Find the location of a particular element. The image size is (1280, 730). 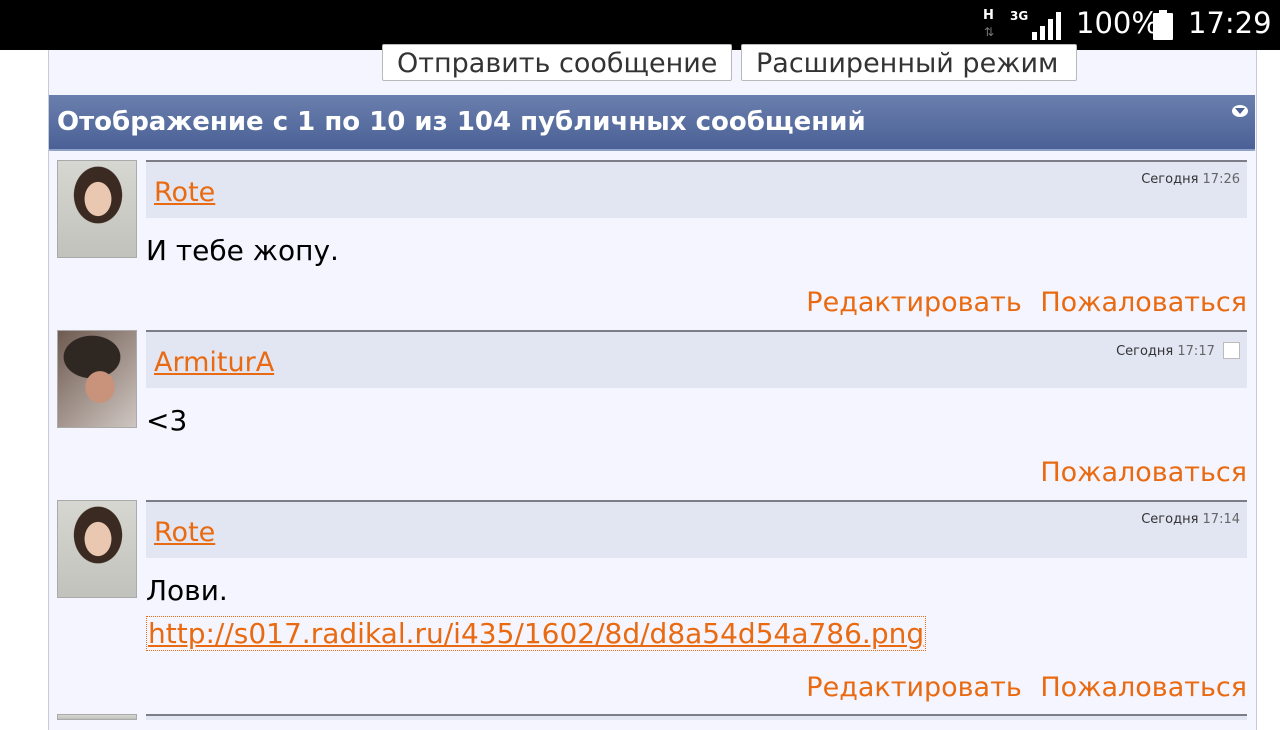

post-actions: Отправить сообщение Расширенный режим is located at coordinates (640, 66).